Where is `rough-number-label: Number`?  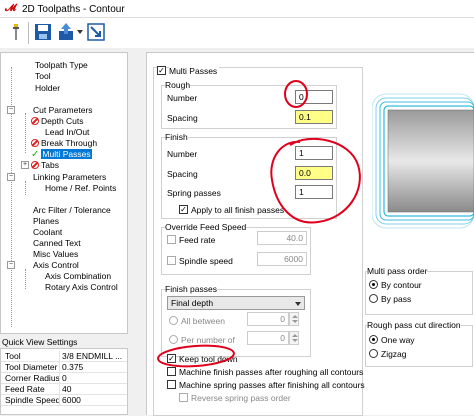 rough-number-label: Number is located at coordinates (182, 98).